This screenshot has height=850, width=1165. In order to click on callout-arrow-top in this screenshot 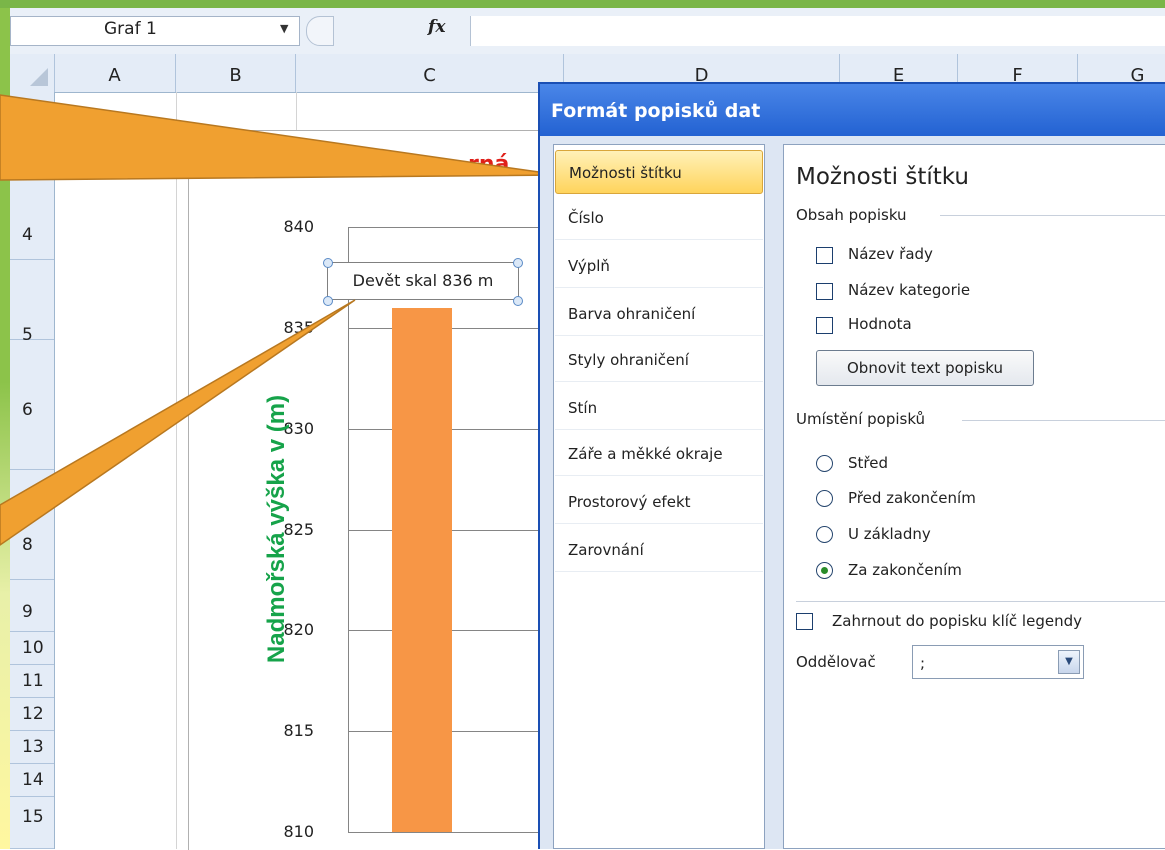, I will do `click(280, 137)`.